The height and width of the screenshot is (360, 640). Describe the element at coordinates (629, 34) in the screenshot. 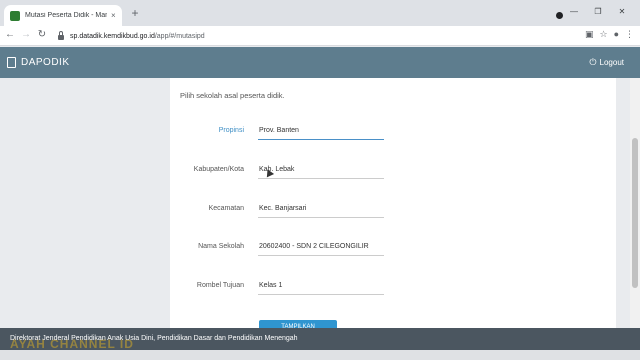

I see `menu-kebab-icon: ⋮` at that location.